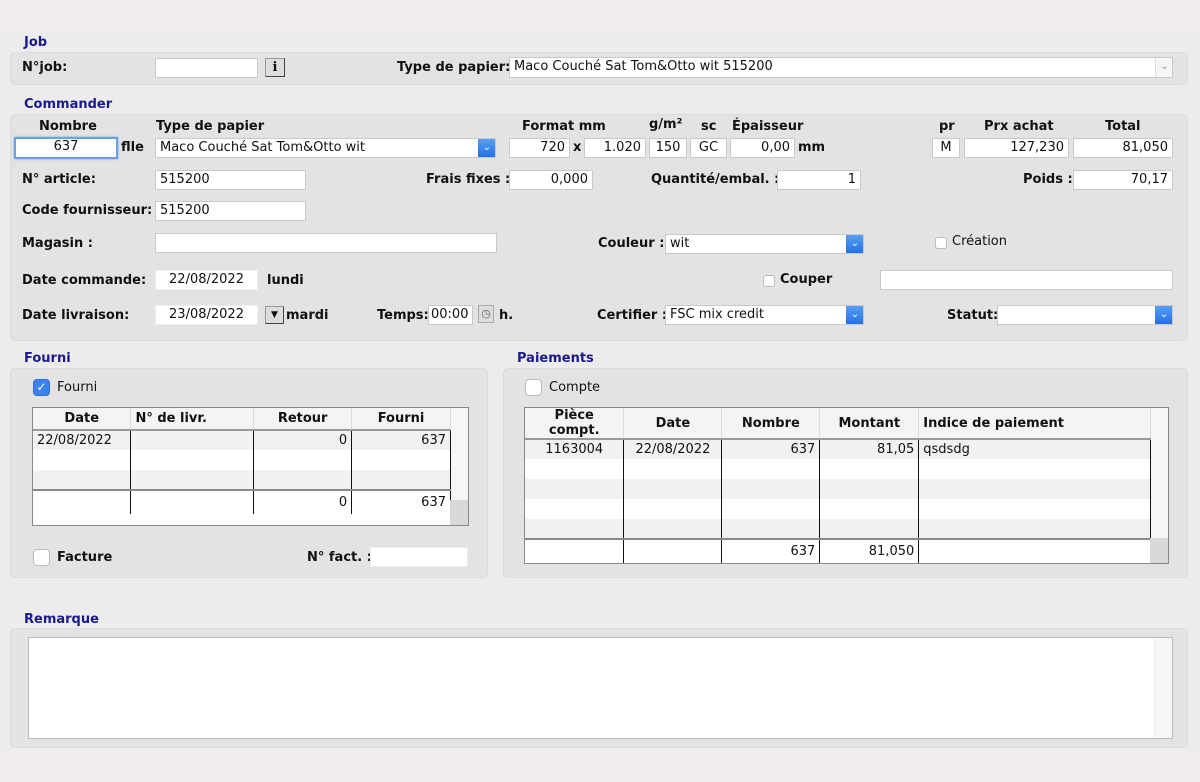 Image resolution: width=1200 pixels, height=782 pixels. I want to click on creation-checkbox, so click(941, 243).